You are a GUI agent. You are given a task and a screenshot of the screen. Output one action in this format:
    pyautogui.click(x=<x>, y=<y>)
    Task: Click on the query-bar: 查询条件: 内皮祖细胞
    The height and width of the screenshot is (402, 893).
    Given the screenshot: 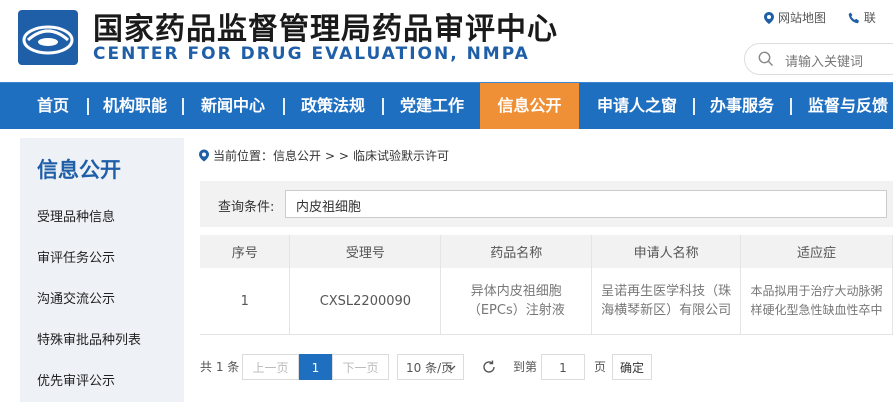 What is the action you would take?
    pyautogui.click(x=546, y=204)
    